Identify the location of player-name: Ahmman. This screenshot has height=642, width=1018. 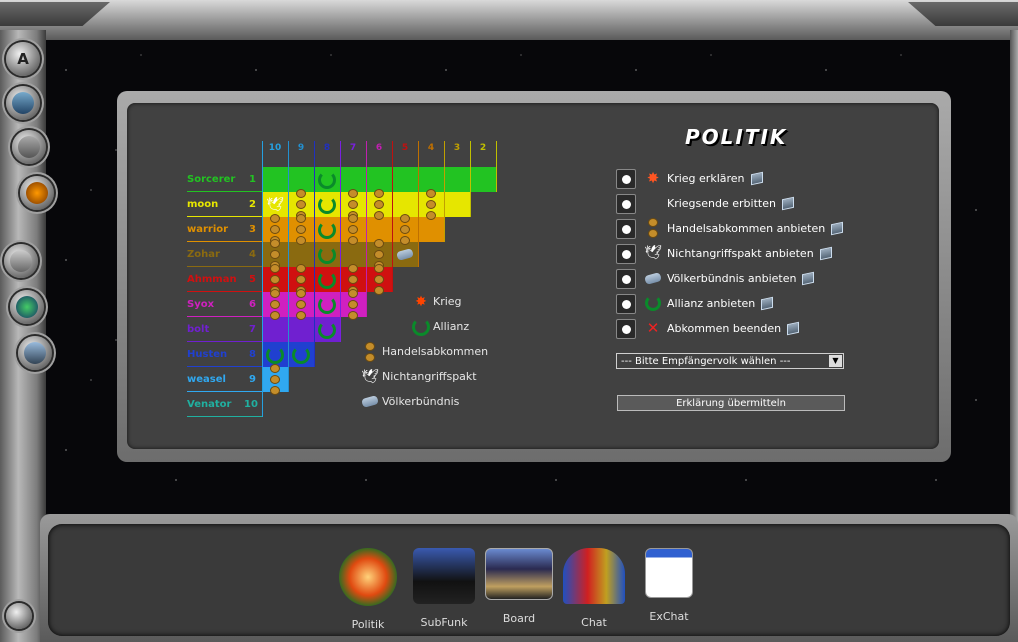
(212, 279).